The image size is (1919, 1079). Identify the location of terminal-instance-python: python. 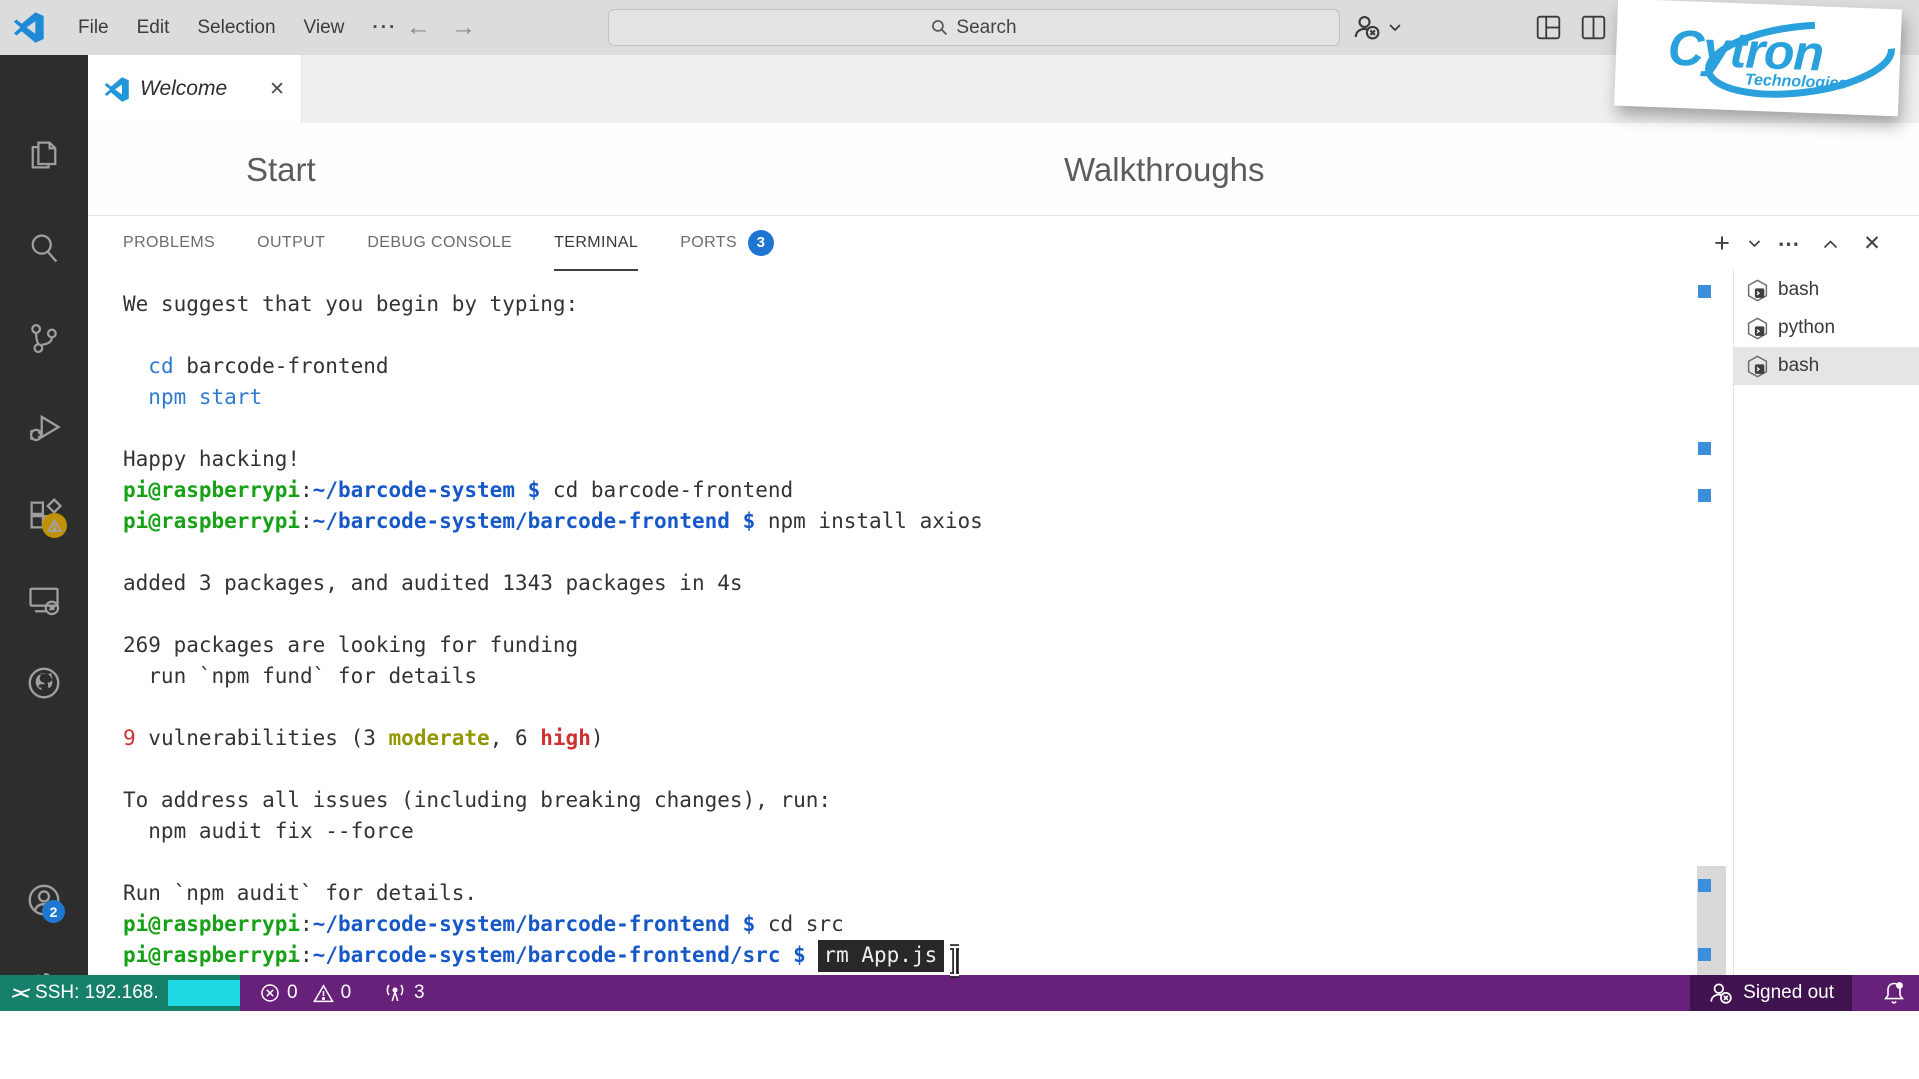
(1826, 328).